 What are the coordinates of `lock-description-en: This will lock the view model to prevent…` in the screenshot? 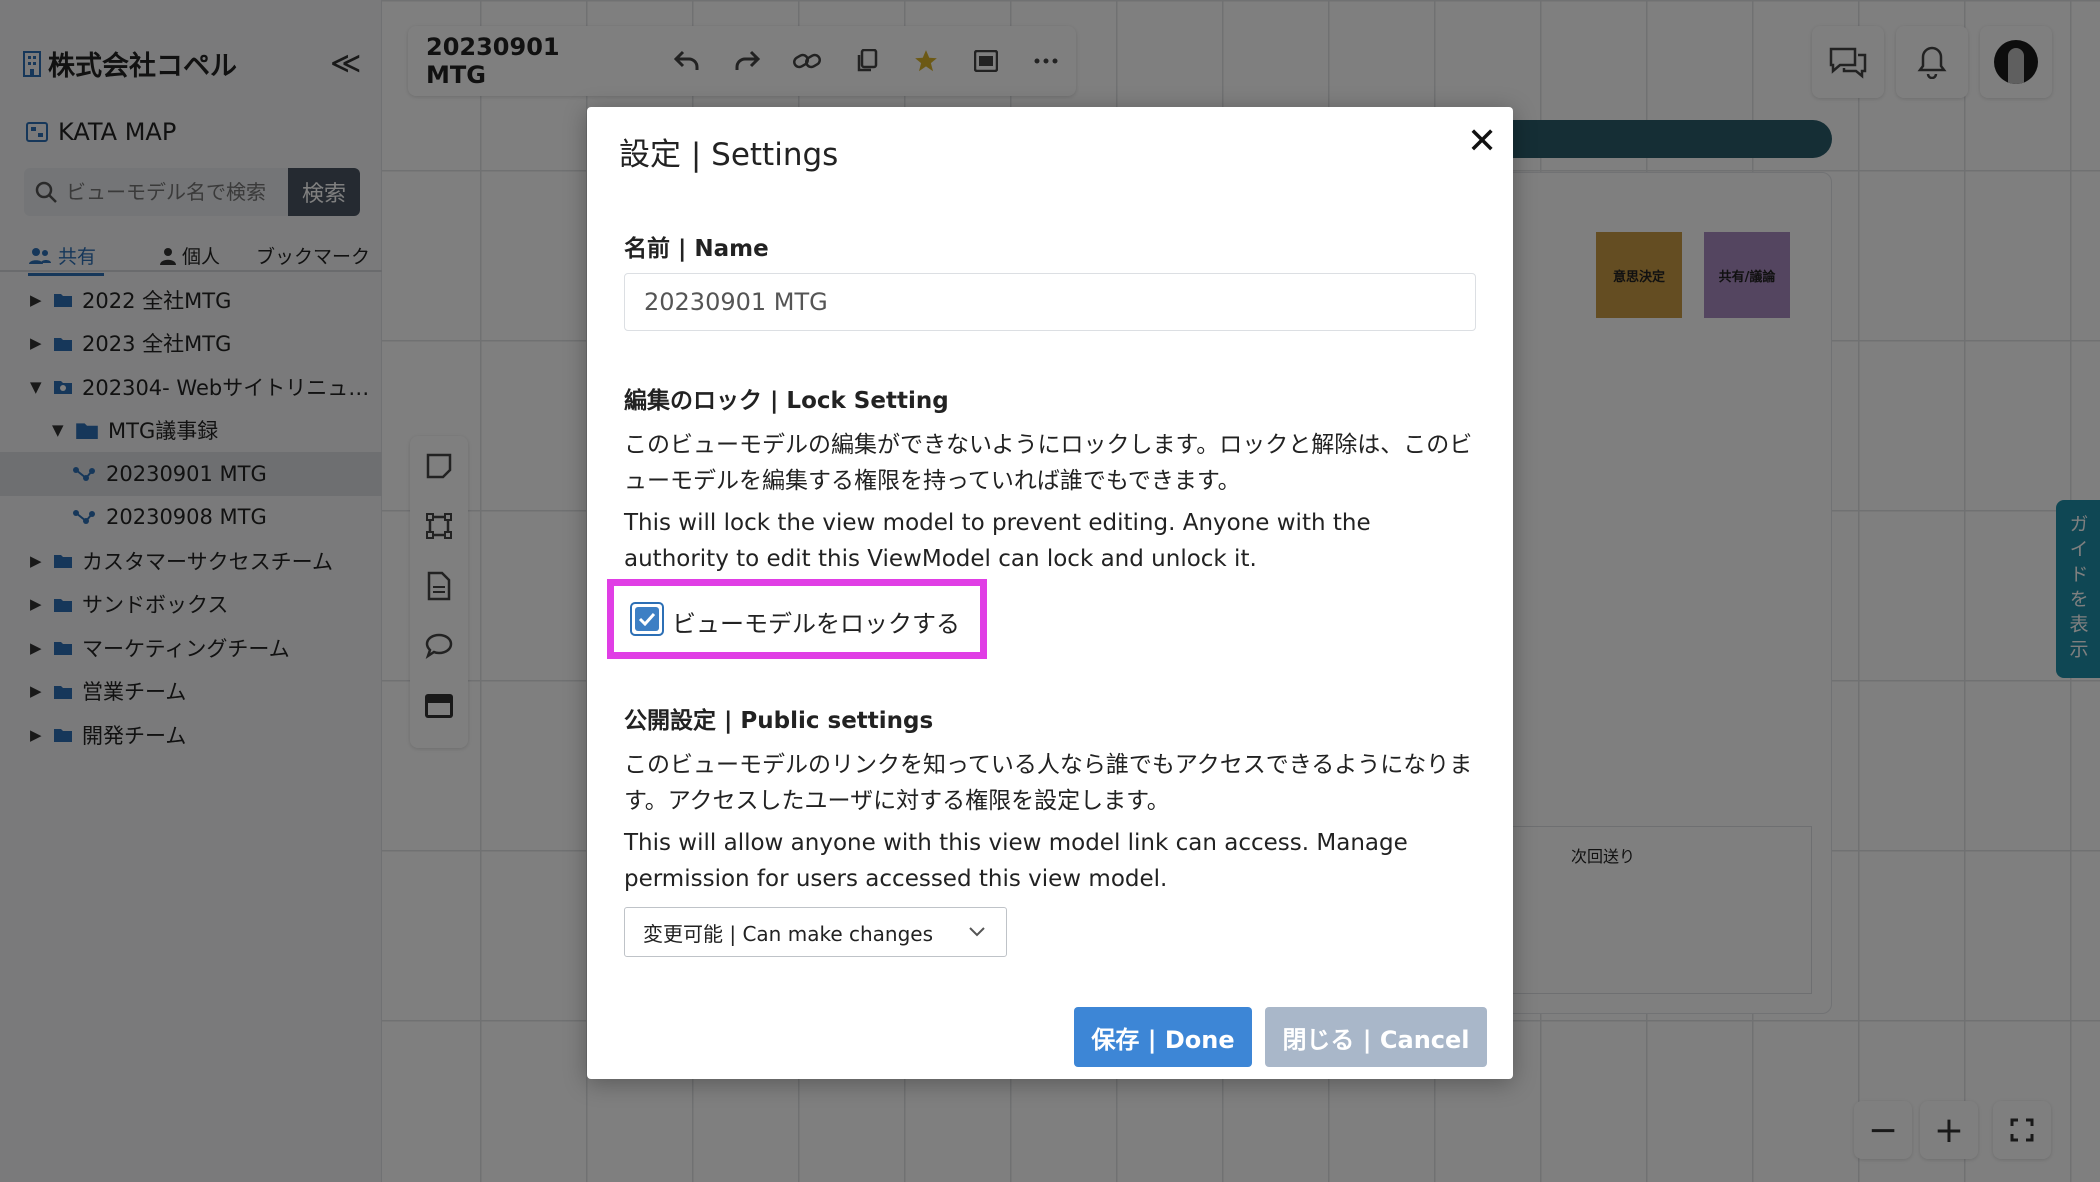 It's located at (997, 541).